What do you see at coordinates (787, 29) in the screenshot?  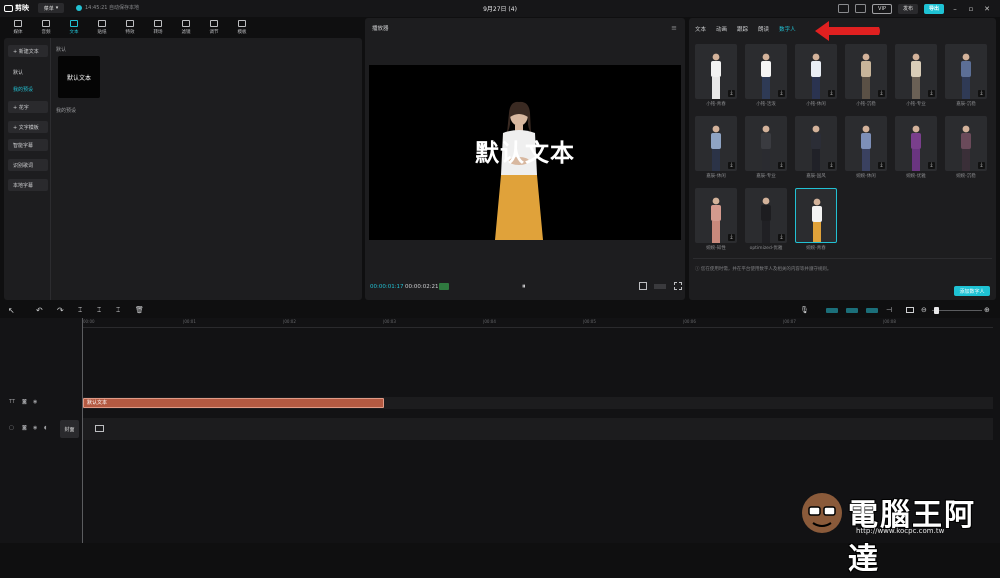 I see `tab-4: 数字人` at bounding box center [787, 29].